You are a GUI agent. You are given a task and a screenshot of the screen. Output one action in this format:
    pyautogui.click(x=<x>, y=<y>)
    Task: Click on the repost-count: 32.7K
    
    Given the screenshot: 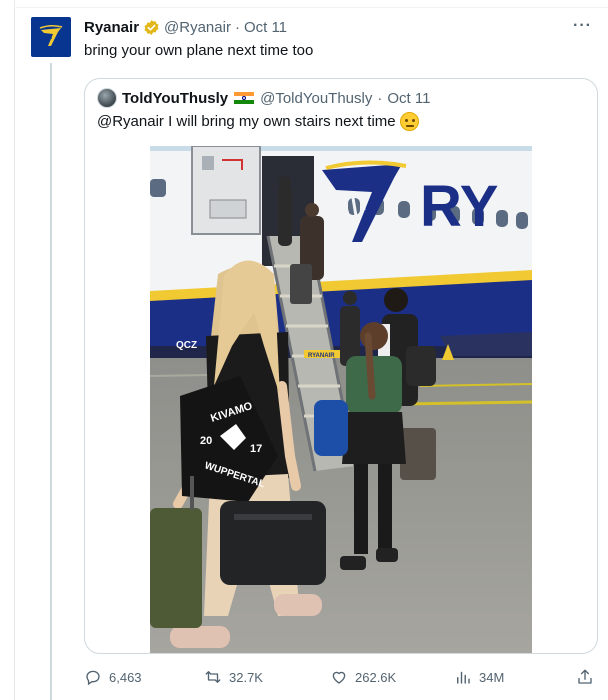 What is the action you would take?
    pyautogui.click(x=246, y=677)
    